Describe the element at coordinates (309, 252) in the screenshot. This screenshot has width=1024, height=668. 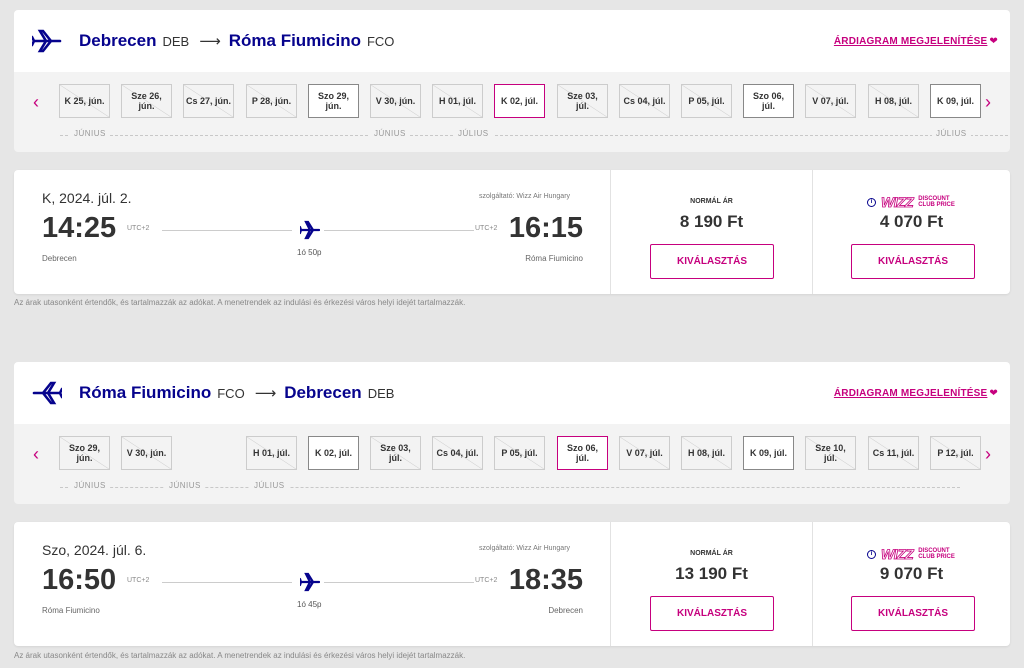
I see `flight-duration: 1ó 50p` at that location.